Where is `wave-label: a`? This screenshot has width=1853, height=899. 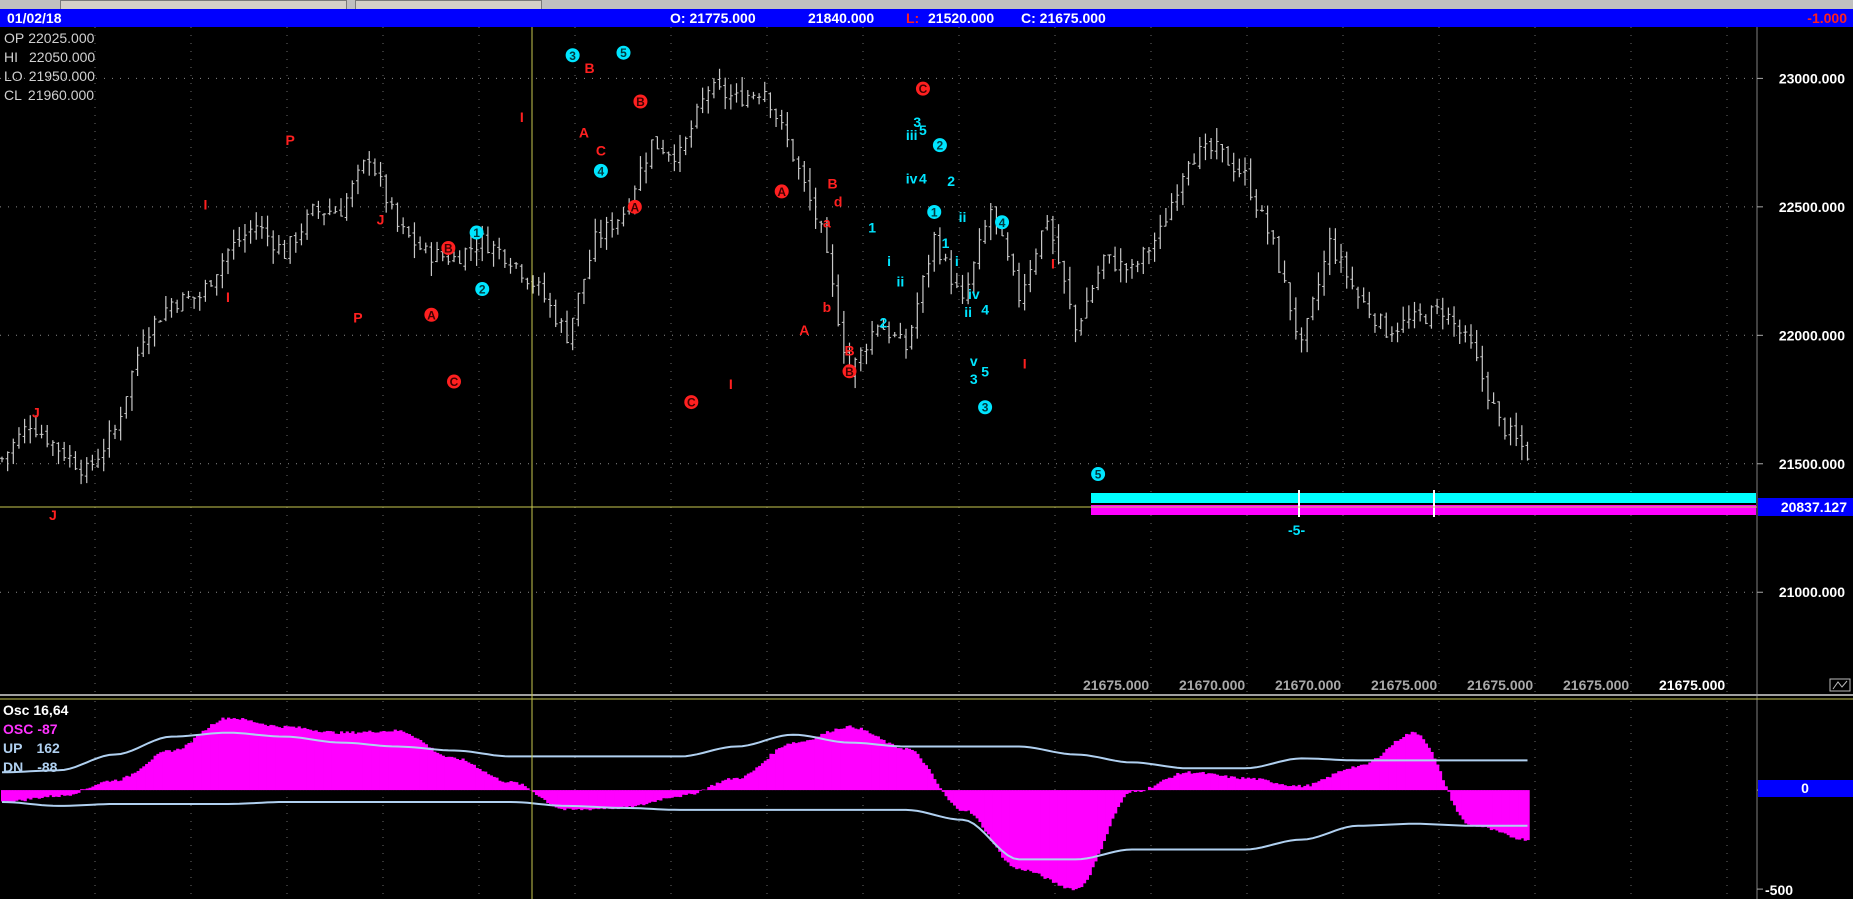
wave-label: a is located at coordinates (827, 222).